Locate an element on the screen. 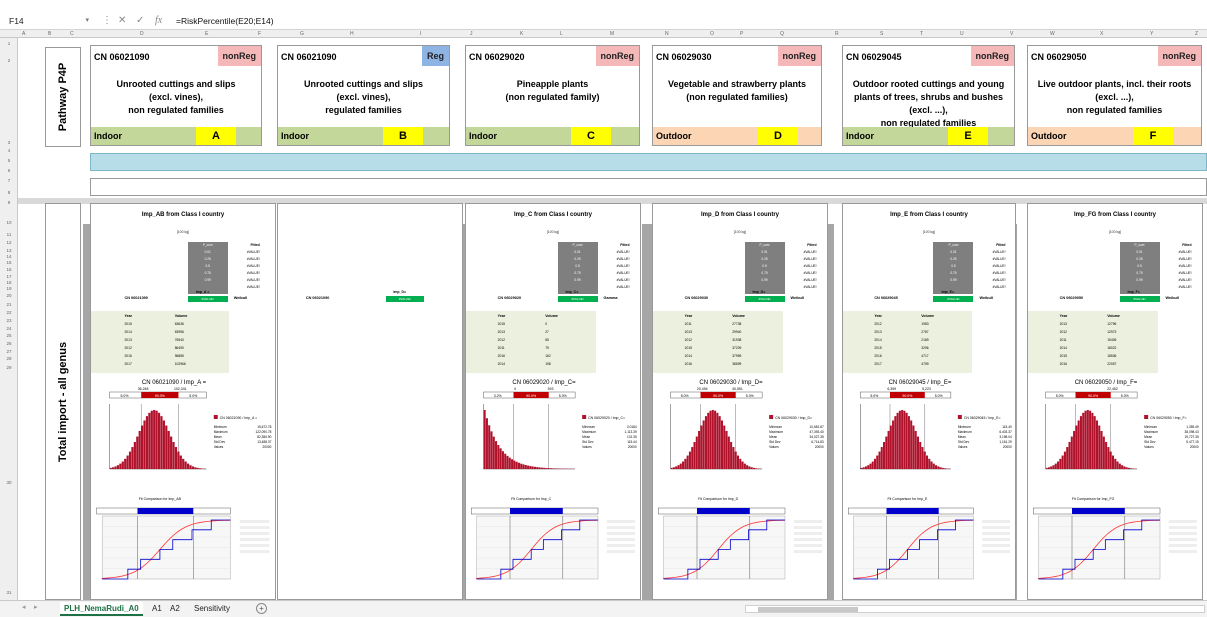 This screenshot has width=1207, height=617. column-header-u: U is located at coordinates (962, 34).